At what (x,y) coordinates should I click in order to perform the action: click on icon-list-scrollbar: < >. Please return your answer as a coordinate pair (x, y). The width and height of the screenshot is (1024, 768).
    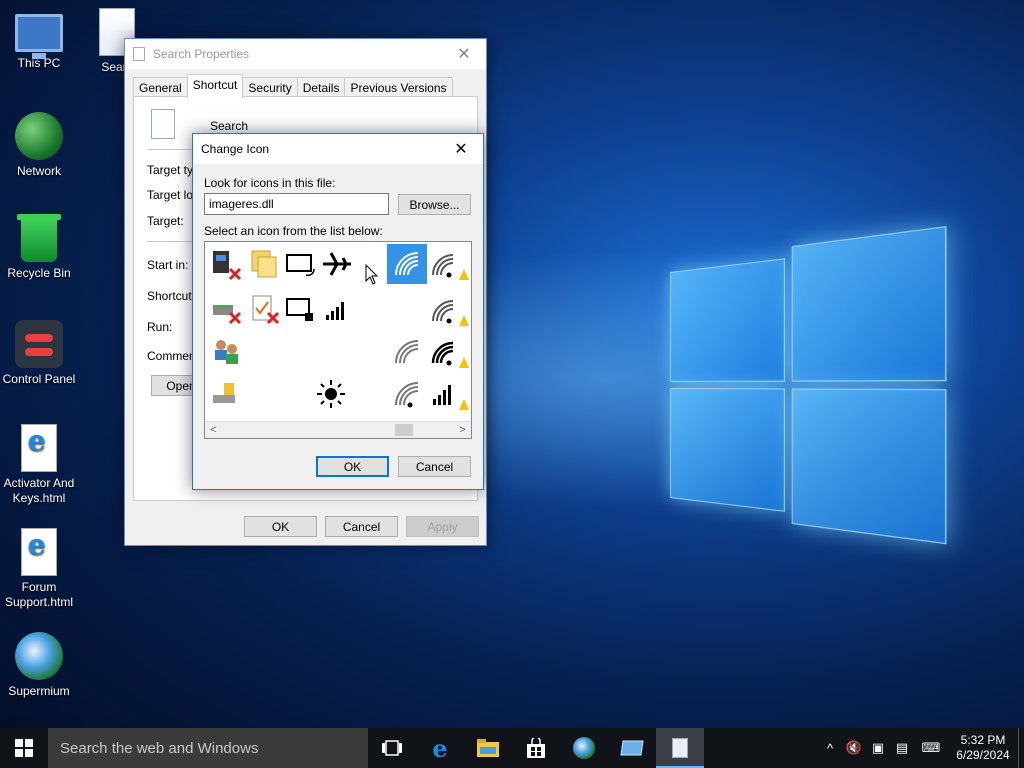
    Looking at the image, I should click on (338, 429).